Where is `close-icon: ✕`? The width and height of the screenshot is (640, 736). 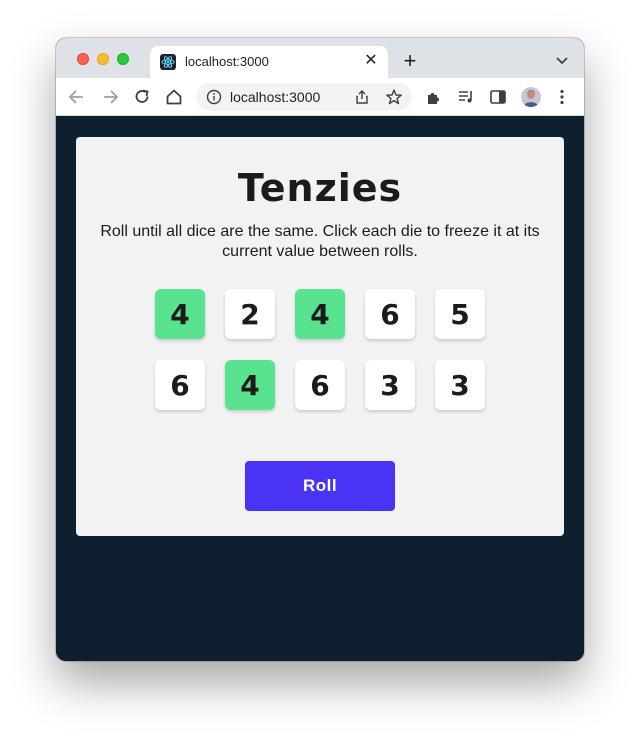 close-icon: ✕ is located at coordinates (371, 61).